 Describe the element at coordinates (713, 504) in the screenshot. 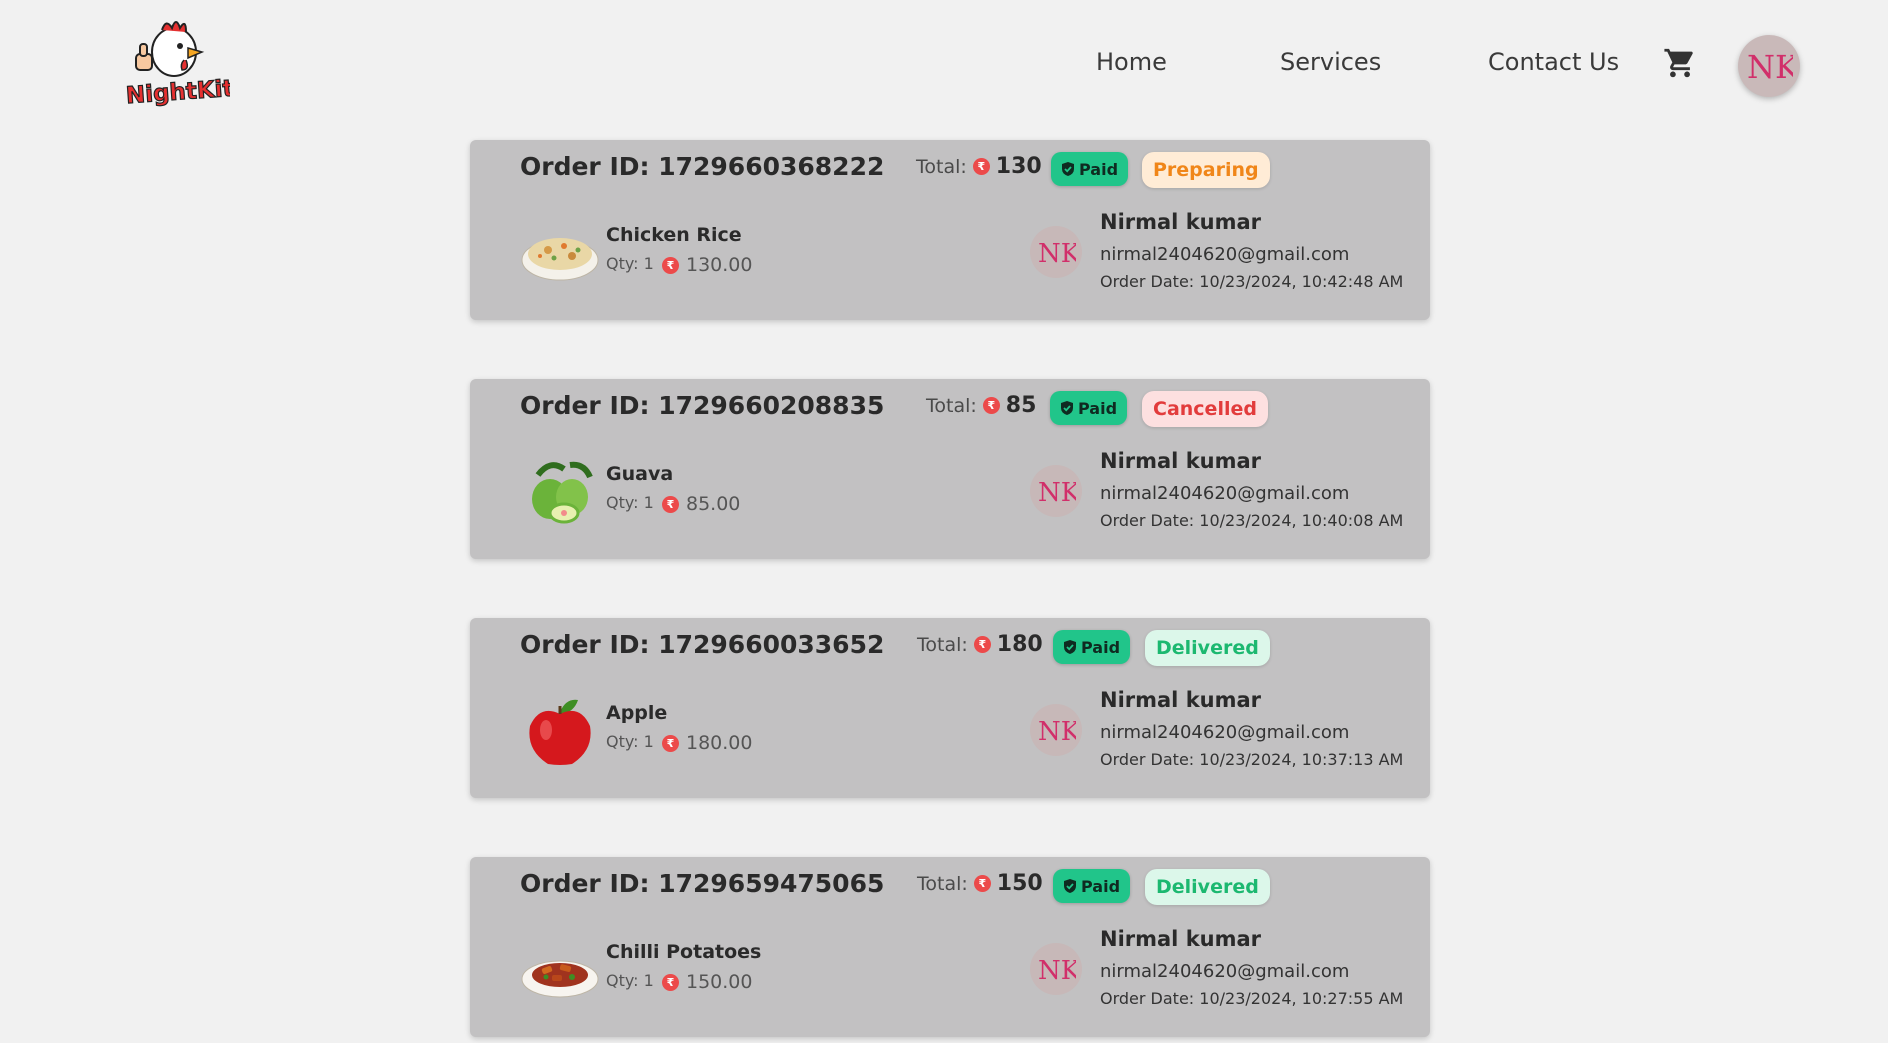

I see `item-price-value: 85.00` at that location.